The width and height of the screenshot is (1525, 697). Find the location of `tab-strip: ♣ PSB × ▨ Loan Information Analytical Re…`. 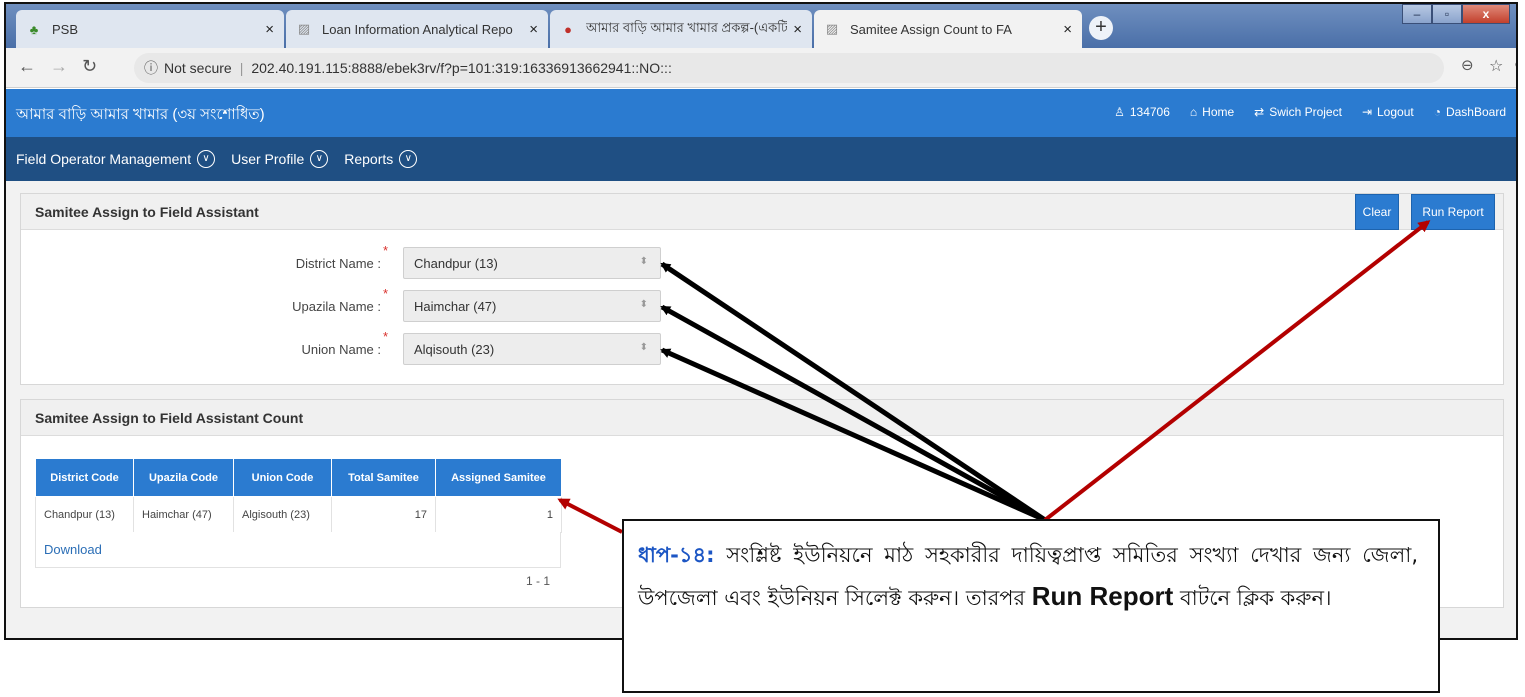

tab-strip: ♣ PSB × ▨ Loan Information Analytical Re… is located at coordinates (761, 26).